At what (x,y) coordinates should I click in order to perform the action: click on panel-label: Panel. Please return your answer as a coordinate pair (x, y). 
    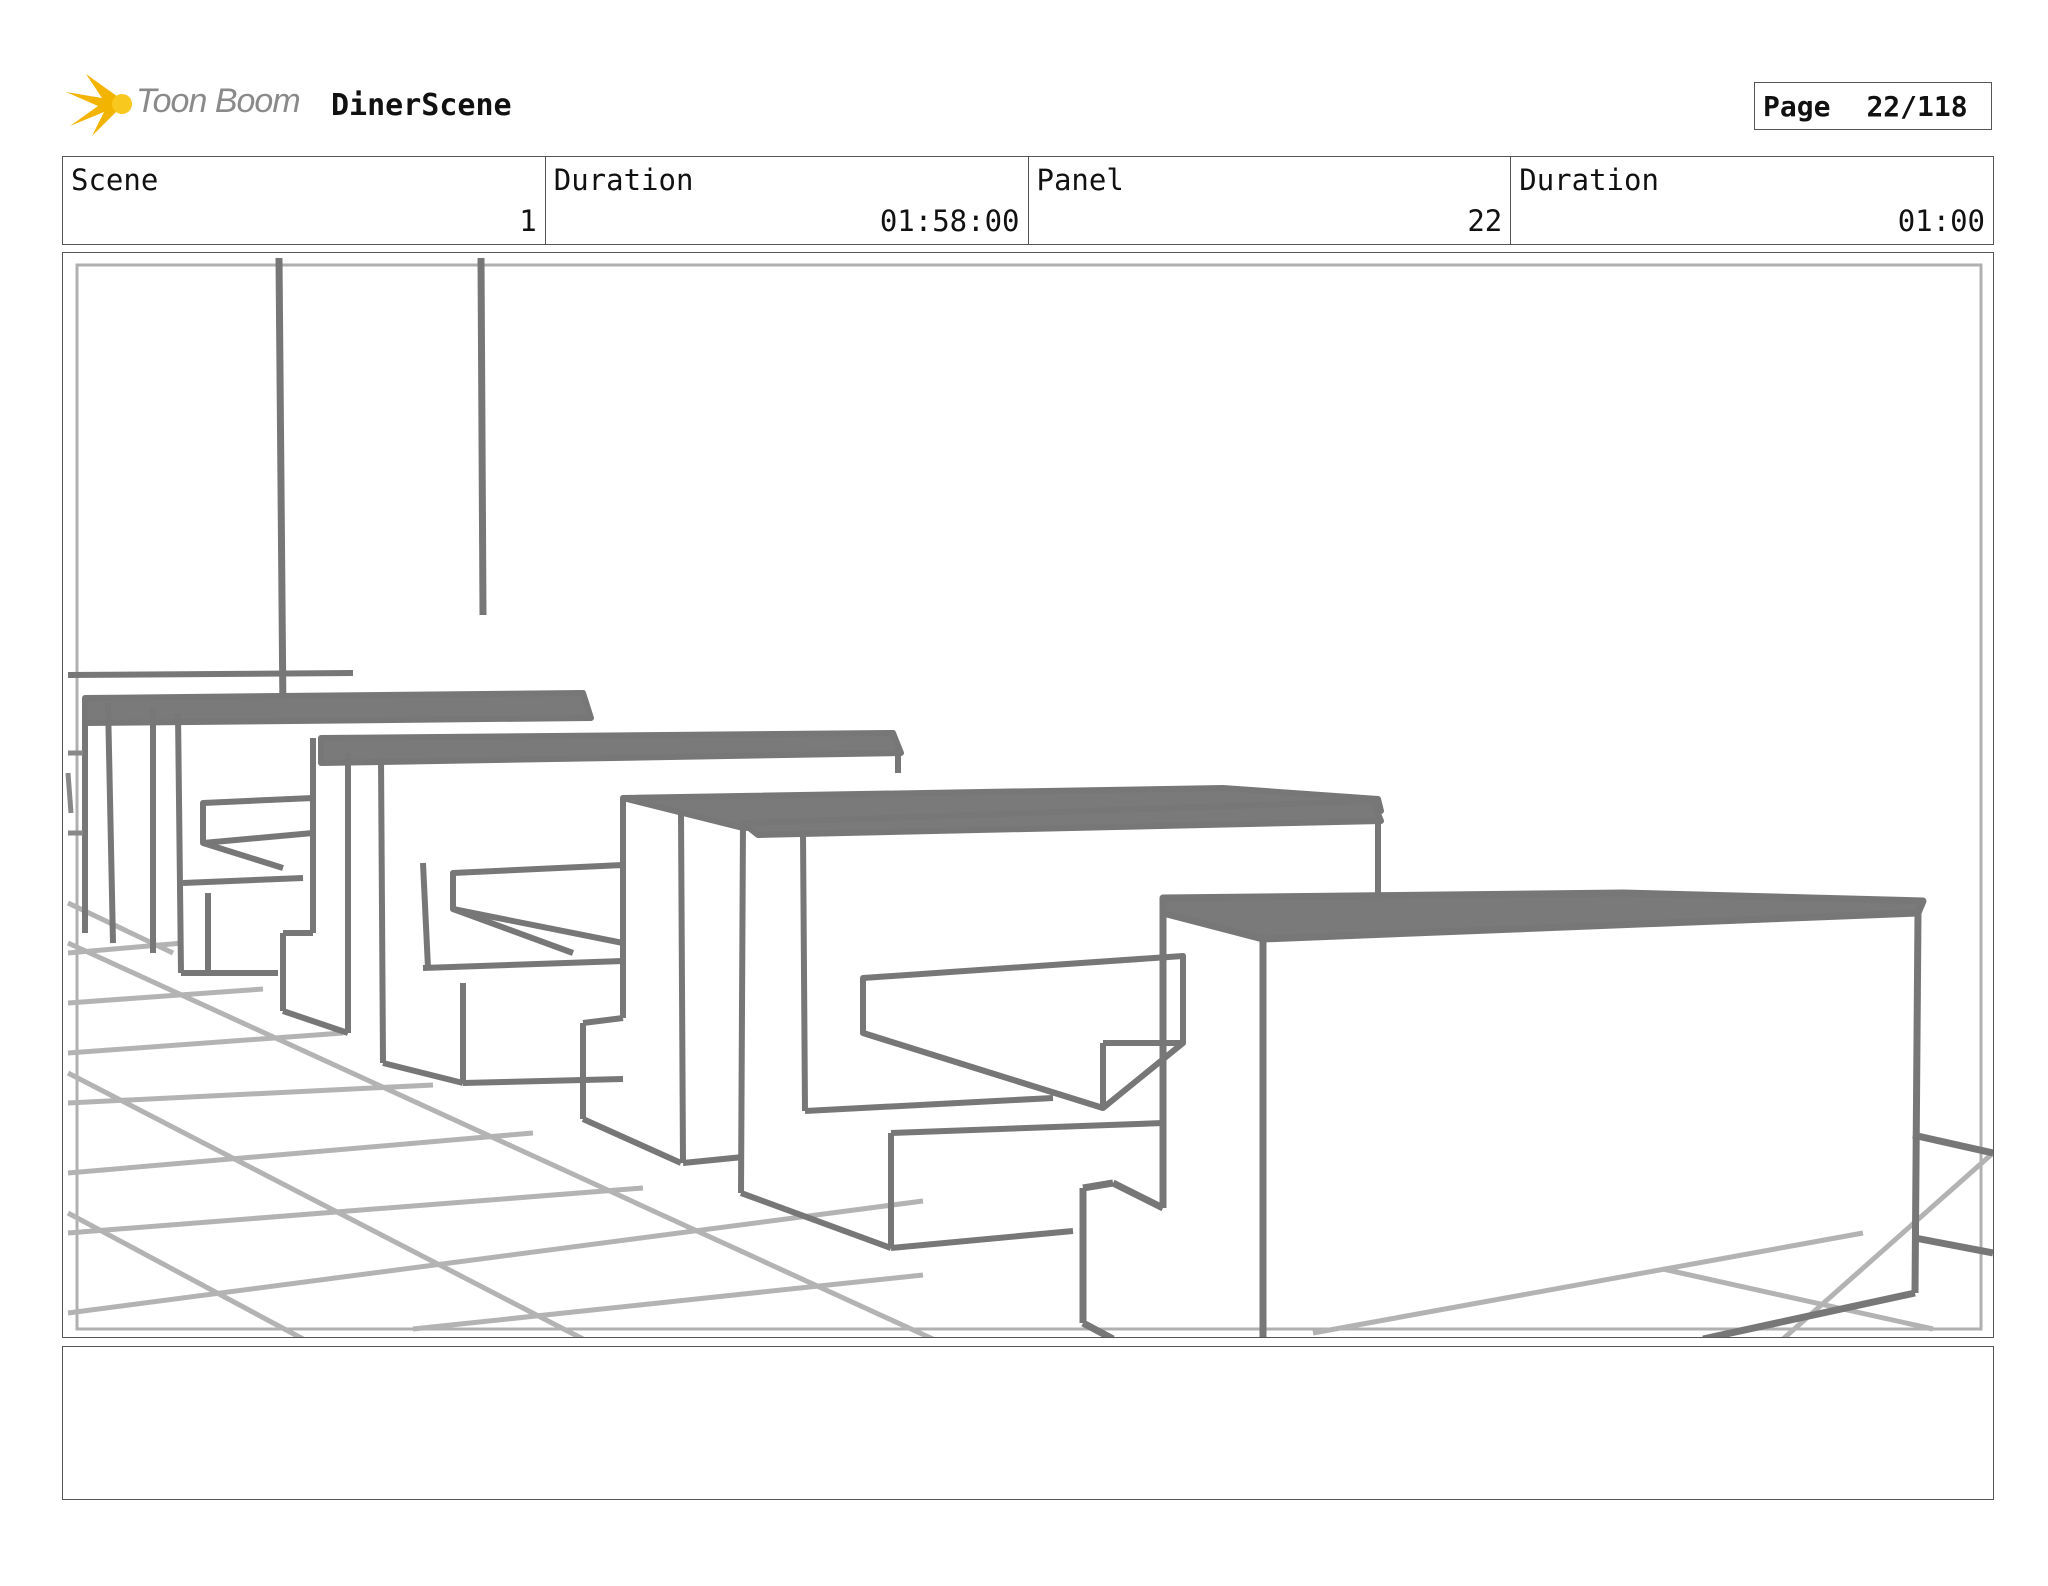
    Looking at the image, I should click on (1080, 180).